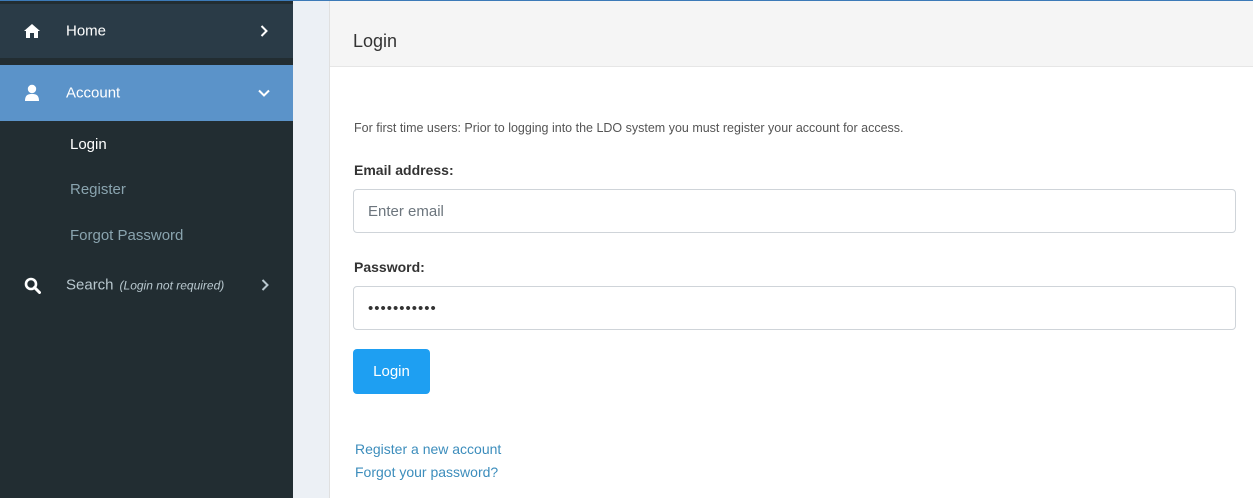  What do you see at coordinates (32, 93) in the screenshot?
I see `user-icon` at bounding box center [32, 93].